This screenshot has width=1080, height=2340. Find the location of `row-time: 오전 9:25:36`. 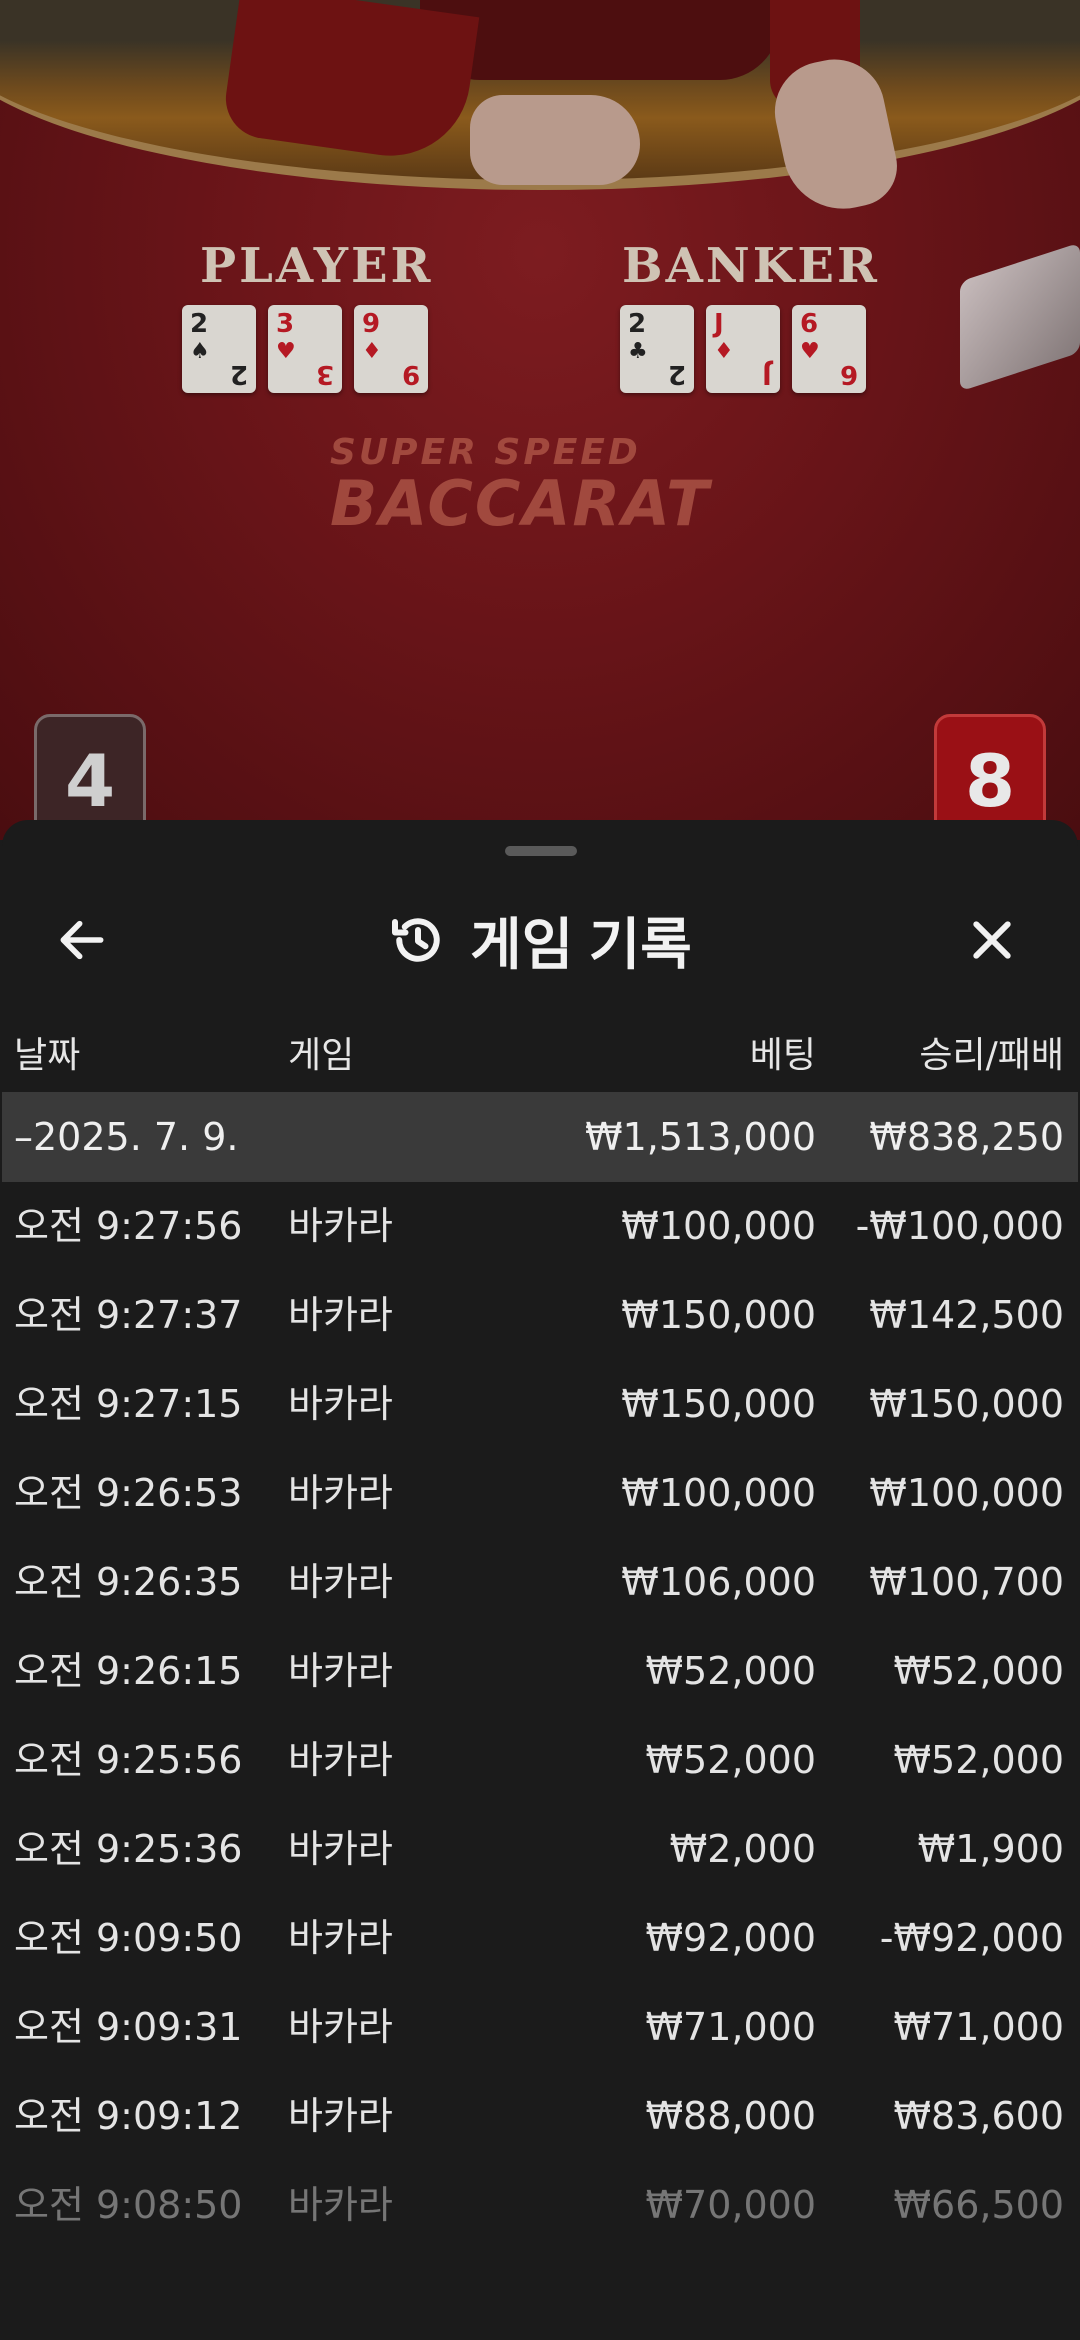

row-time: 오전 9:25:36 is located at coordinates (128, 1849).